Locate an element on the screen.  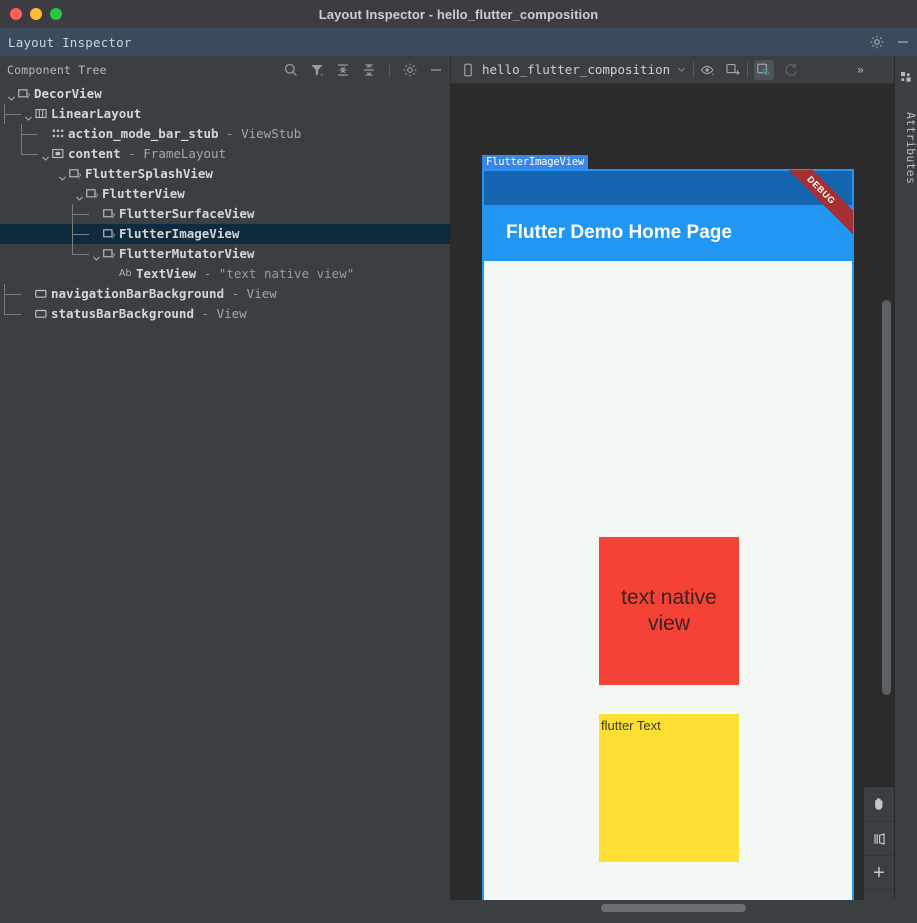
yellow-flutter-text-label: flutter Text is located at coordinates (631, 725).